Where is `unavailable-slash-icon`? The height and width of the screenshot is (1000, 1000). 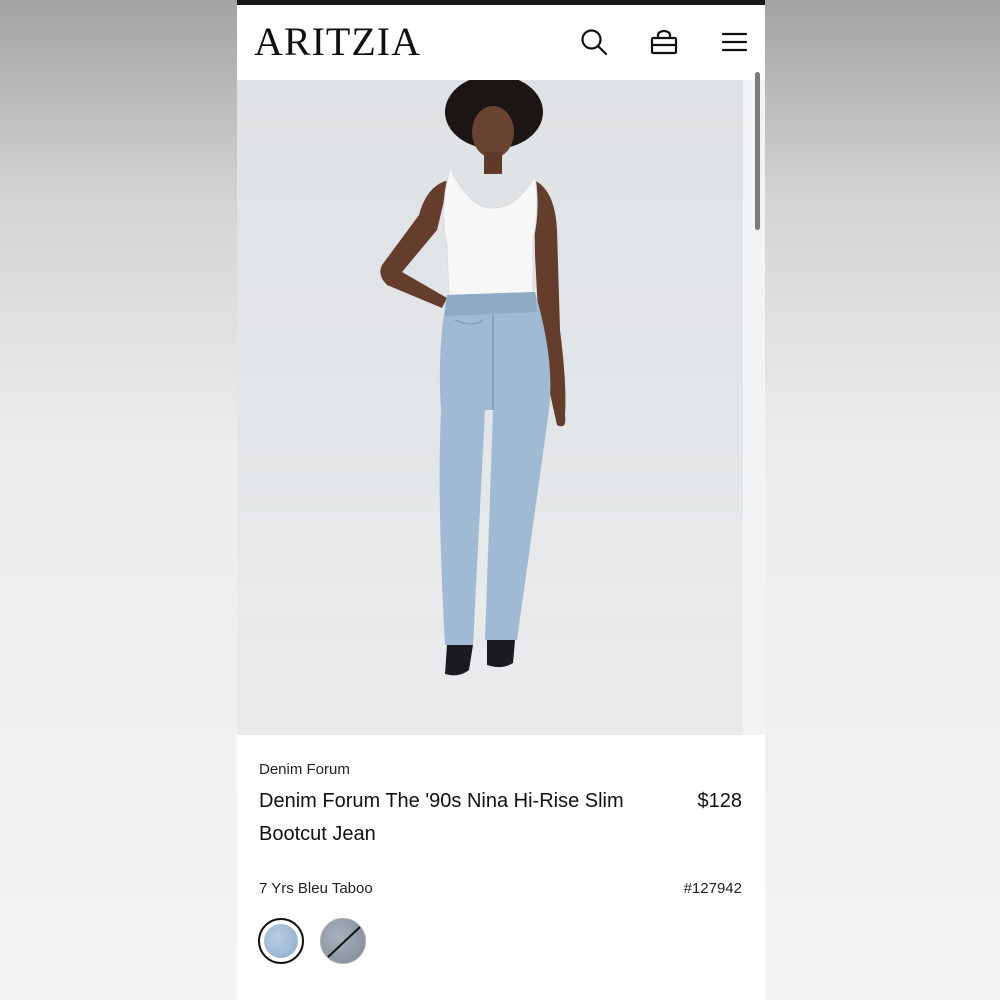
unavailable-slash-icon is located at coordinates (344, 942).